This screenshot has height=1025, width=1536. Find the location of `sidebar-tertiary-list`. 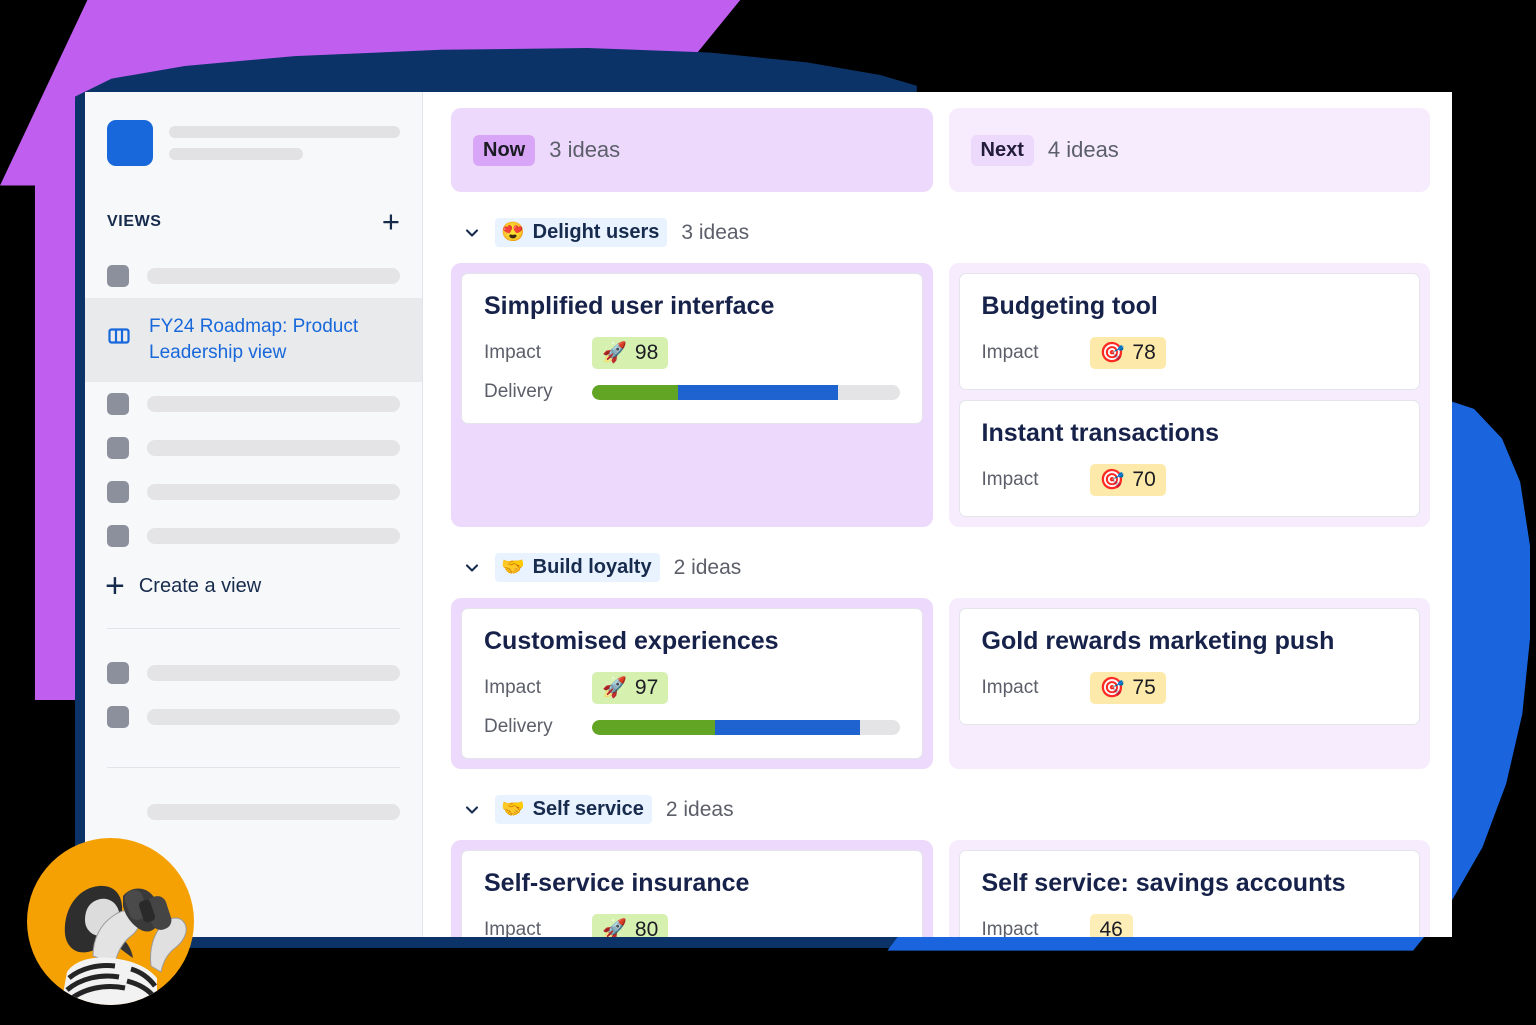

sidebar-tertiary-list is located at coordinates (253, 812).